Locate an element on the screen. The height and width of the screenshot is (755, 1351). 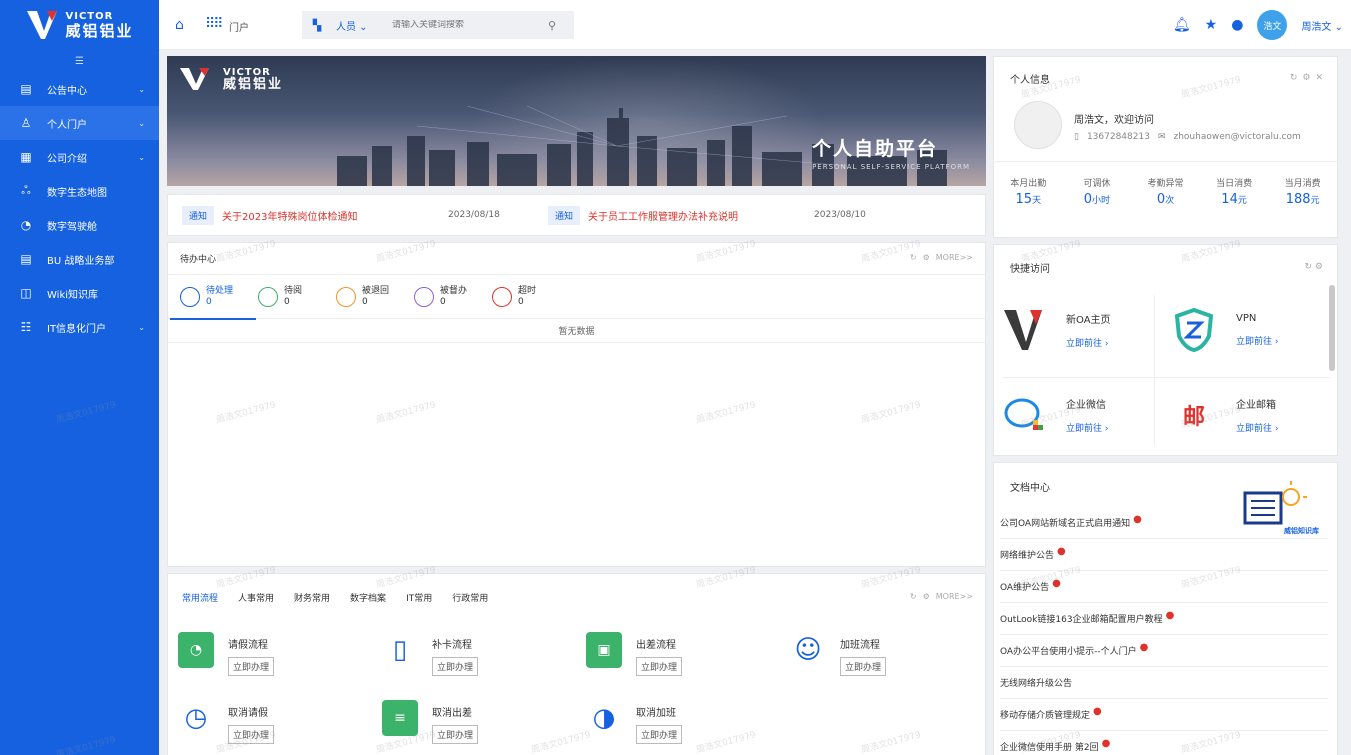
sidebar-item: ஃ 数字生态地图 is located at coordinates (79, 191).